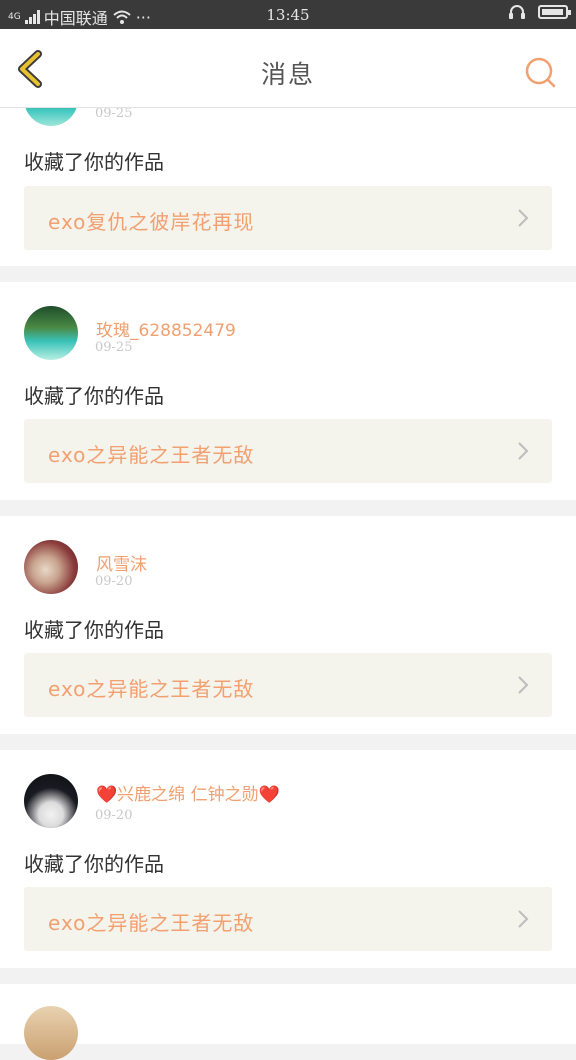  I want to click on username: ❤️兴鹿之绵 仁钟之勋❤️, so click(188, 792).